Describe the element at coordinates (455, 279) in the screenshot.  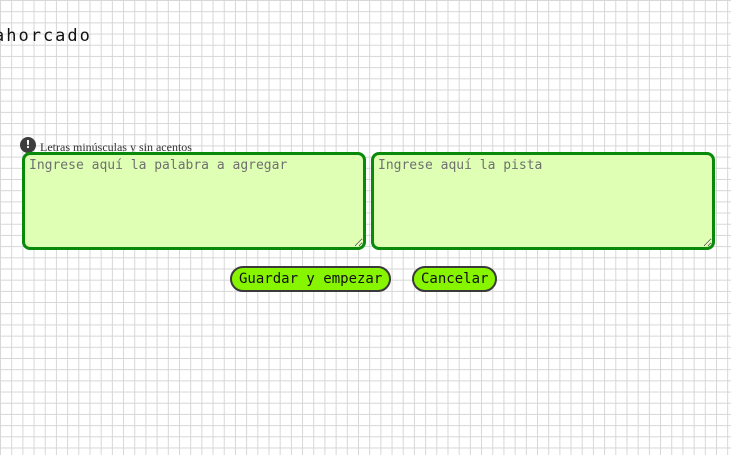
I see `cancel-button: Cancelar` at that location.